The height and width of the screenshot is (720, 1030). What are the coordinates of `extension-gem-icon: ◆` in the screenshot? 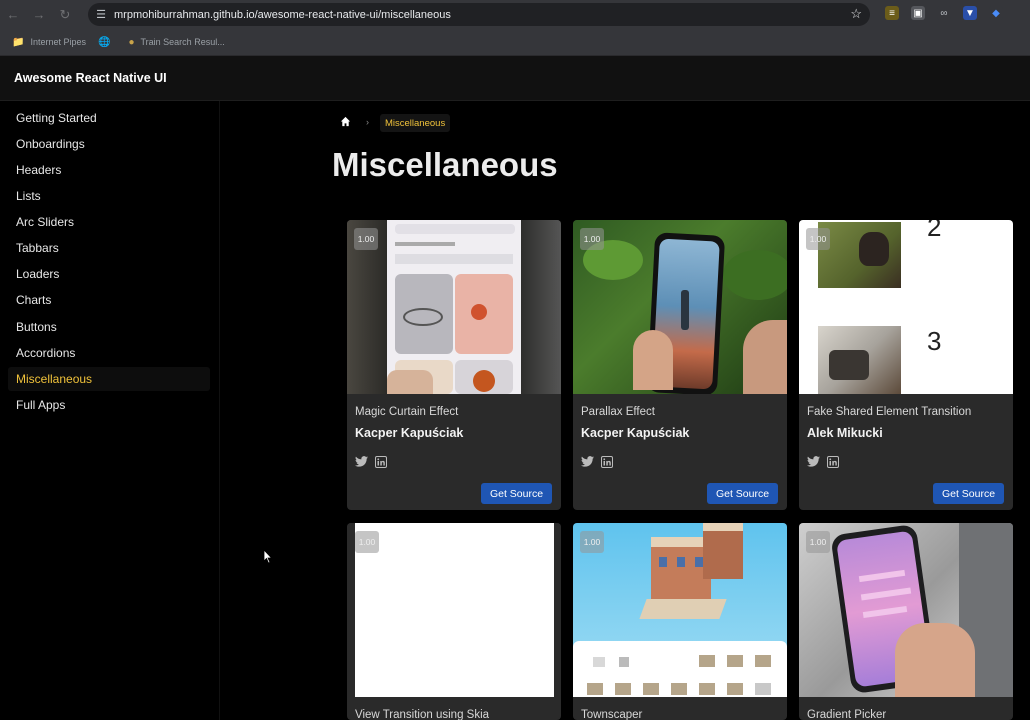 It's located at (996, 13).